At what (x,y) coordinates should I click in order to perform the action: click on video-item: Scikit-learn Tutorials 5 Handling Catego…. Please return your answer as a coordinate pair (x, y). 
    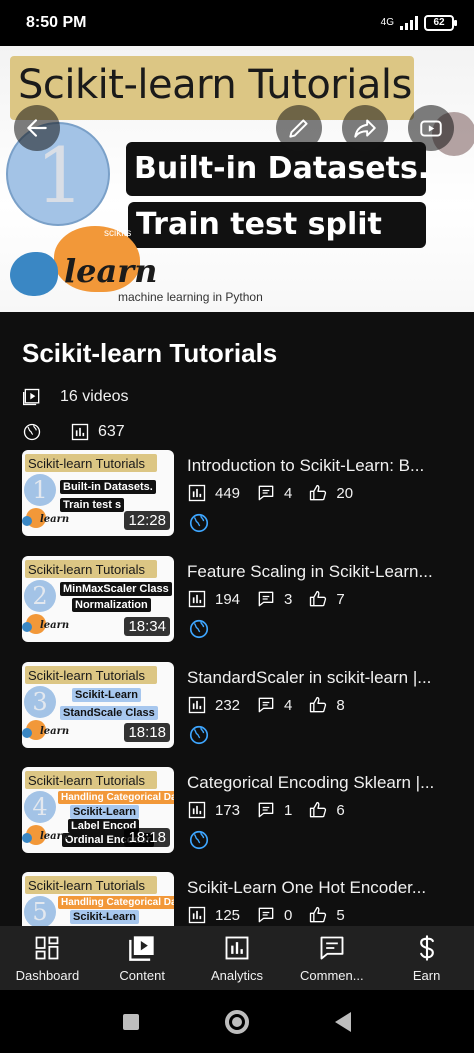
    Looking at the image, I should click on (237, 899).